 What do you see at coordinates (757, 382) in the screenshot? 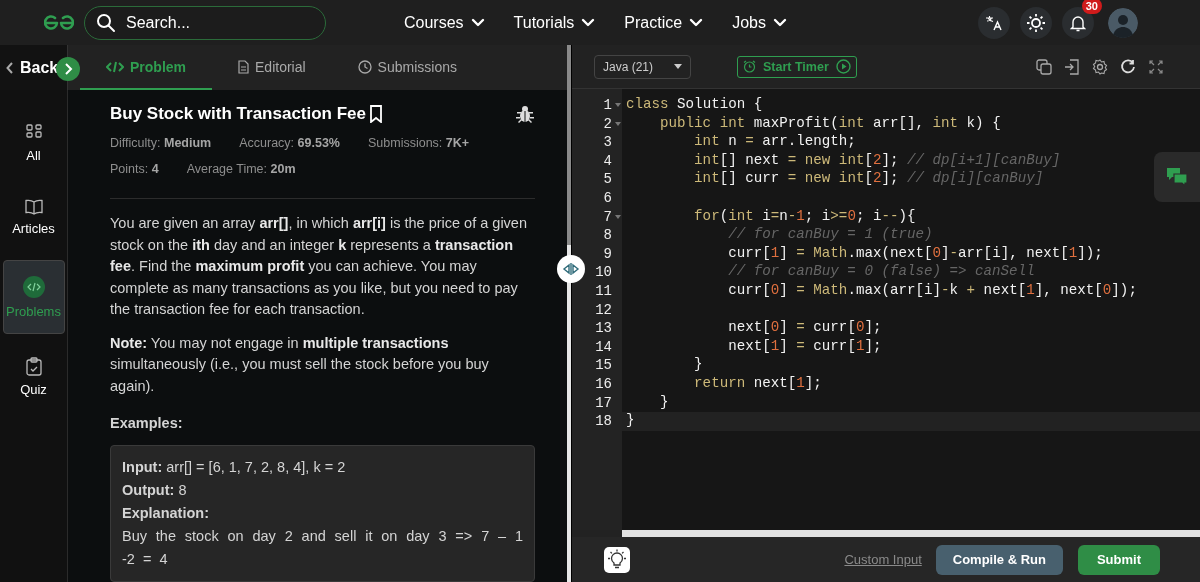
I see `code-line: return next[1];` at bounding box center [757, 382].